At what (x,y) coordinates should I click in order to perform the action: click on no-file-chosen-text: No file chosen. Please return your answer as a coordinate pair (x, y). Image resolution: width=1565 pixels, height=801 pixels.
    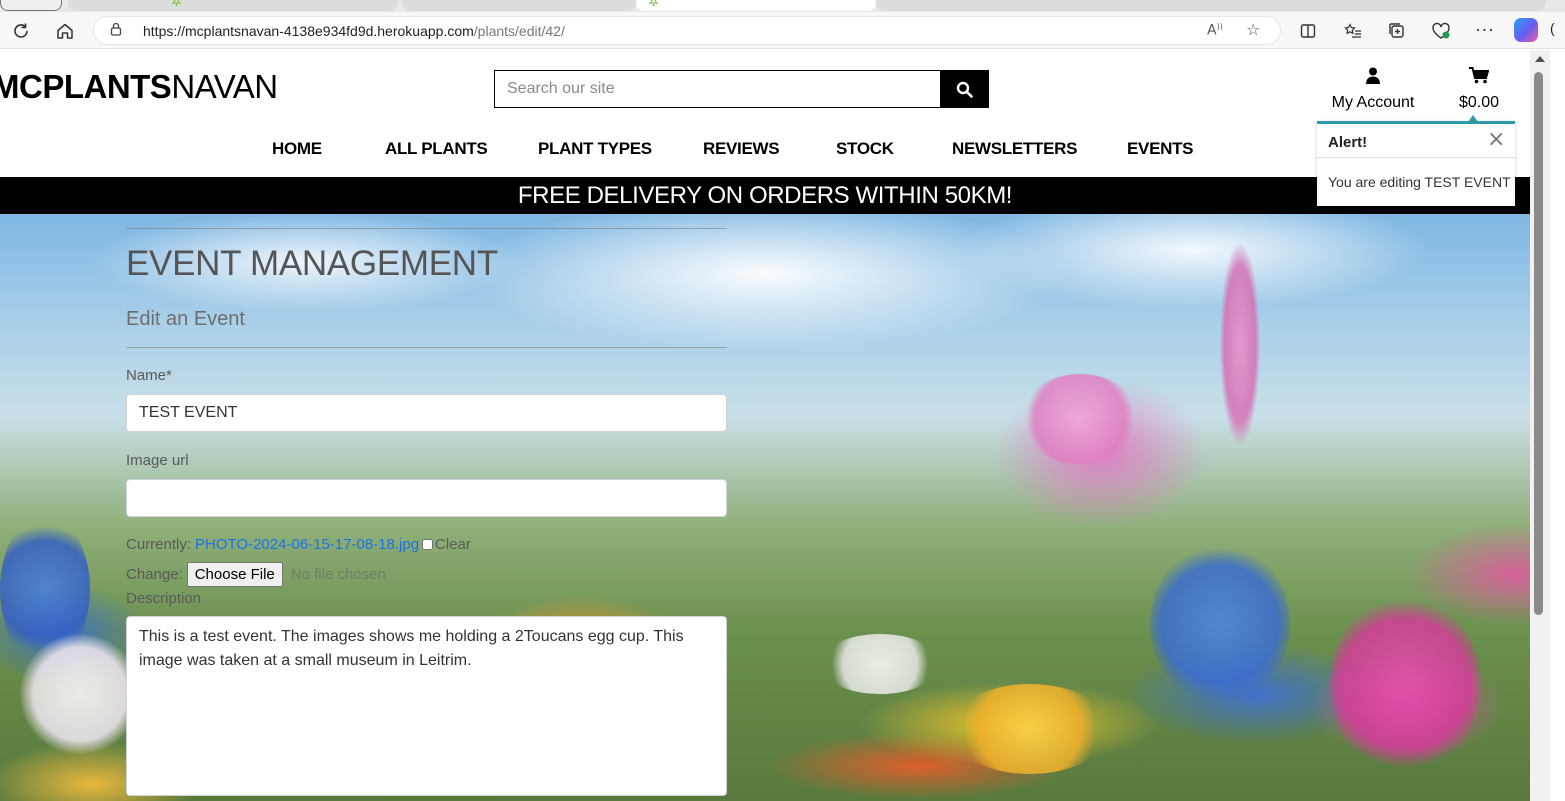
    Looking at the image, I should click on (338, 574).